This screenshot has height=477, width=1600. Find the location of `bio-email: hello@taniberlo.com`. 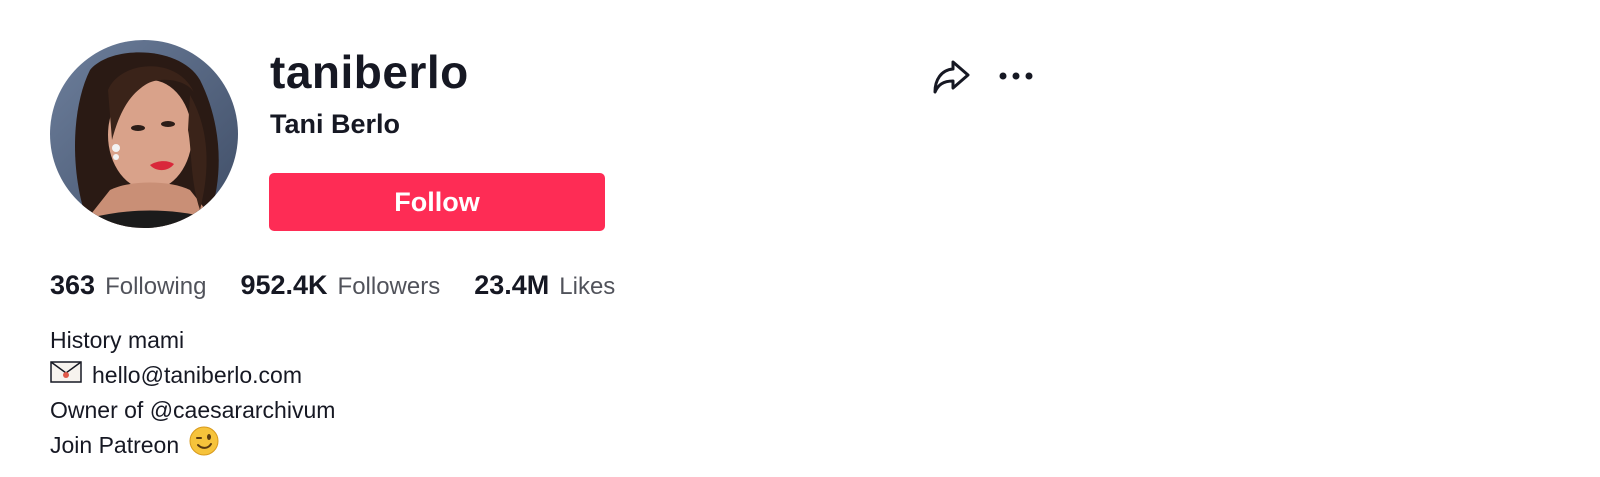

bio-email: hello@taniberlo.com is located at coordinates (197, 375).